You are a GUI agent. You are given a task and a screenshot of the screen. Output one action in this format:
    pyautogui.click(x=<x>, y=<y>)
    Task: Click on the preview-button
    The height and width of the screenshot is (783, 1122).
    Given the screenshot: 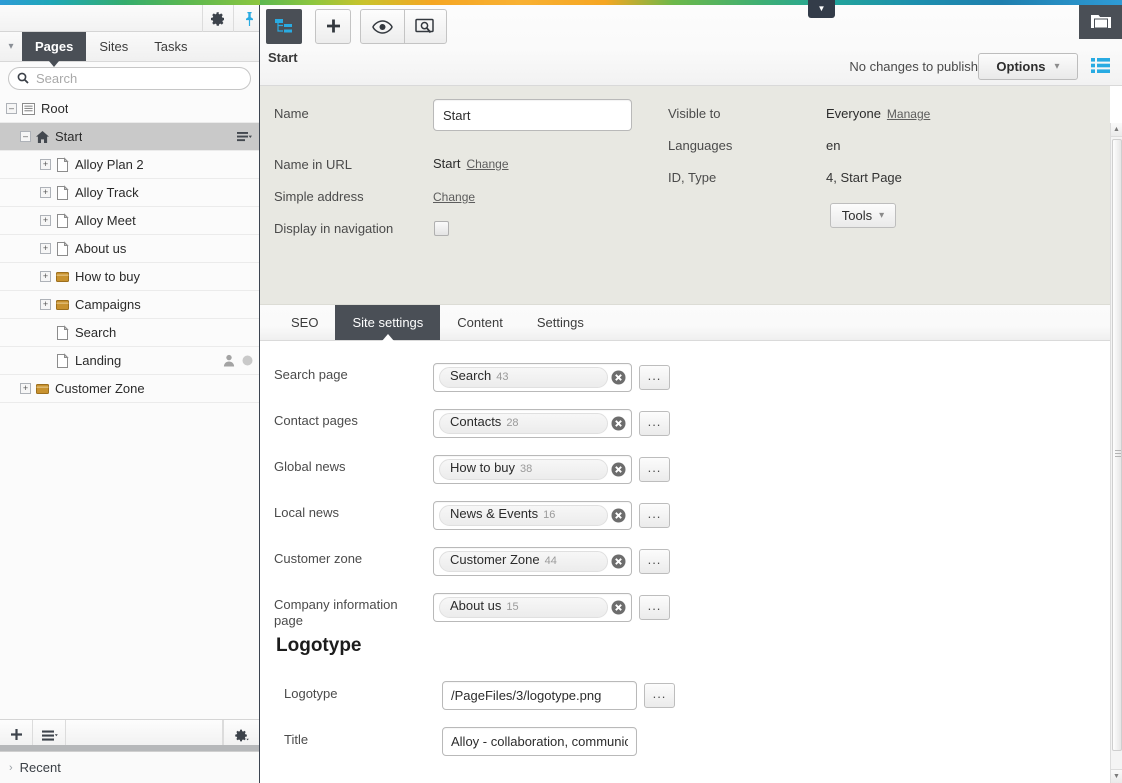 What is the action you would take?
    pyautogui.click(x=425, y=26)
    